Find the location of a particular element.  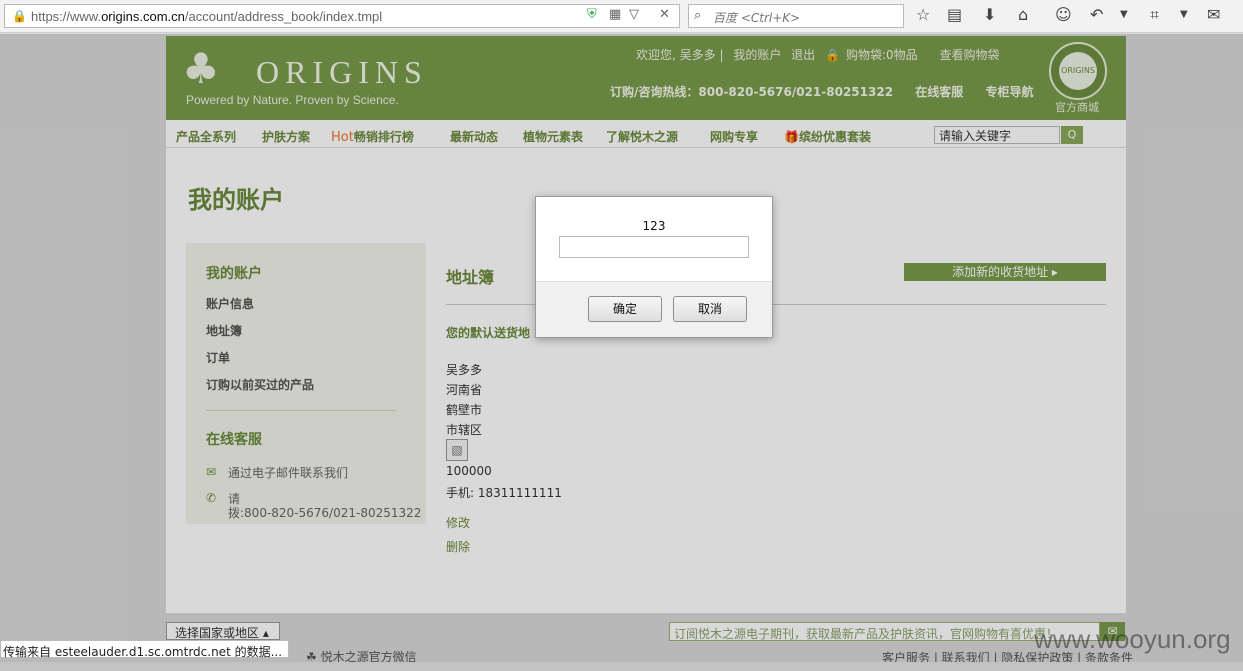

download-icon: ⬇ is located at coordinates (989, 14).